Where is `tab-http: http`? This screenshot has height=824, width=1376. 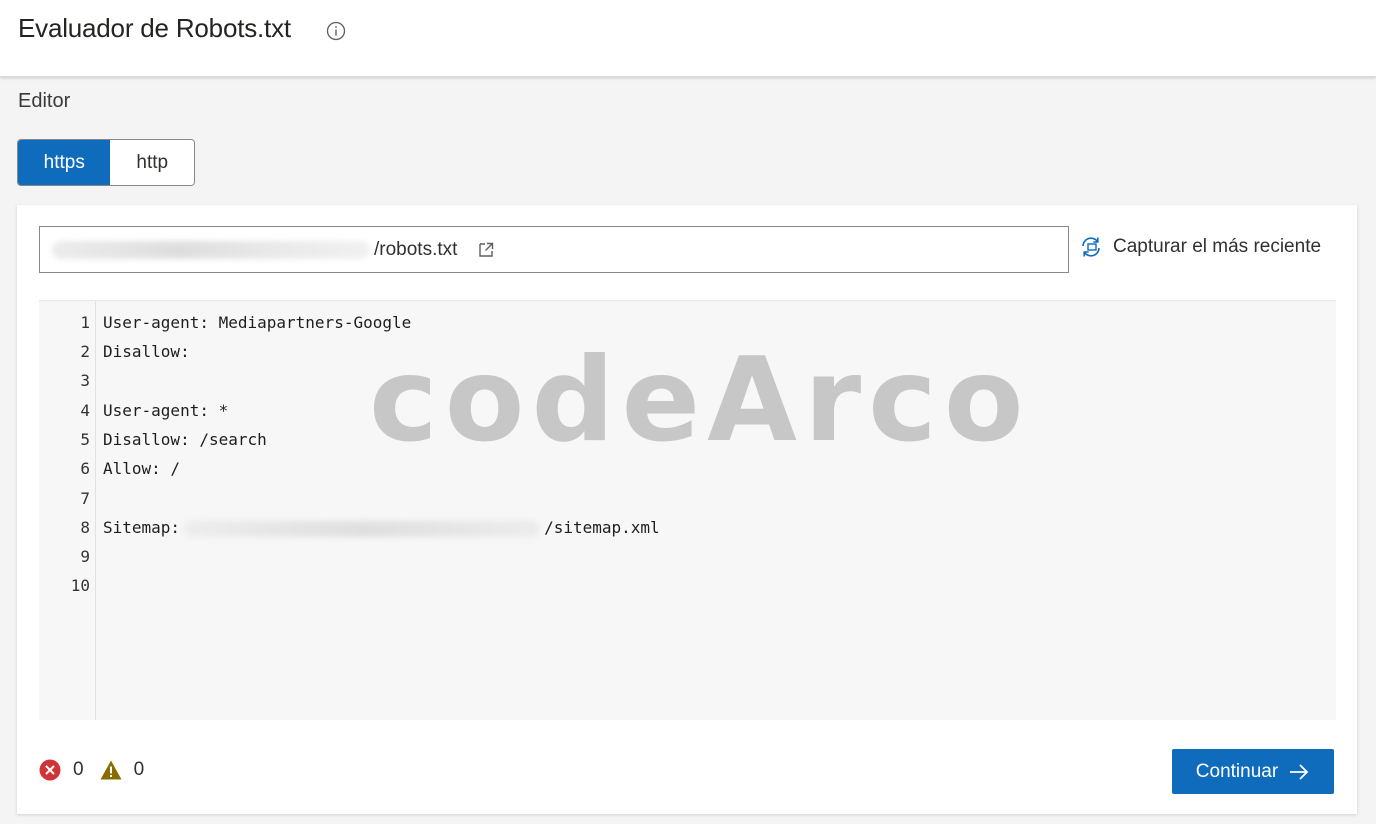
tab-http: http is located at coordinates (152, 162).